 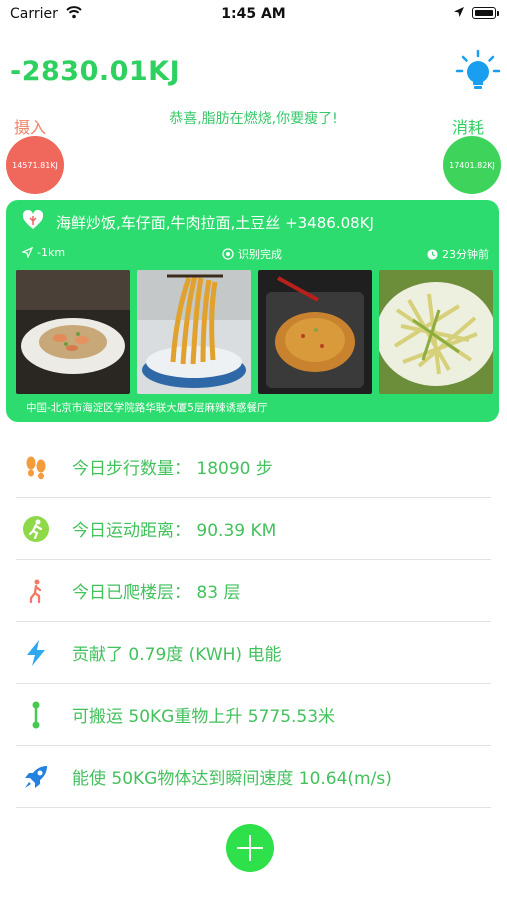 I want to click on burn-circle: 17401.82KJ, so click(x=472, y=165).